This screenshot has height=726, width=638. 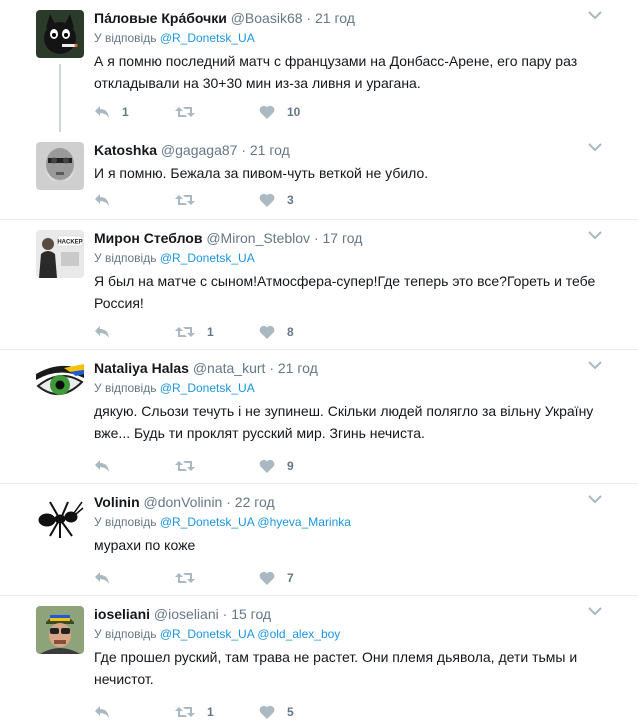 I want to click on green-eye-avatar-icon, so click(x=60, y=384).